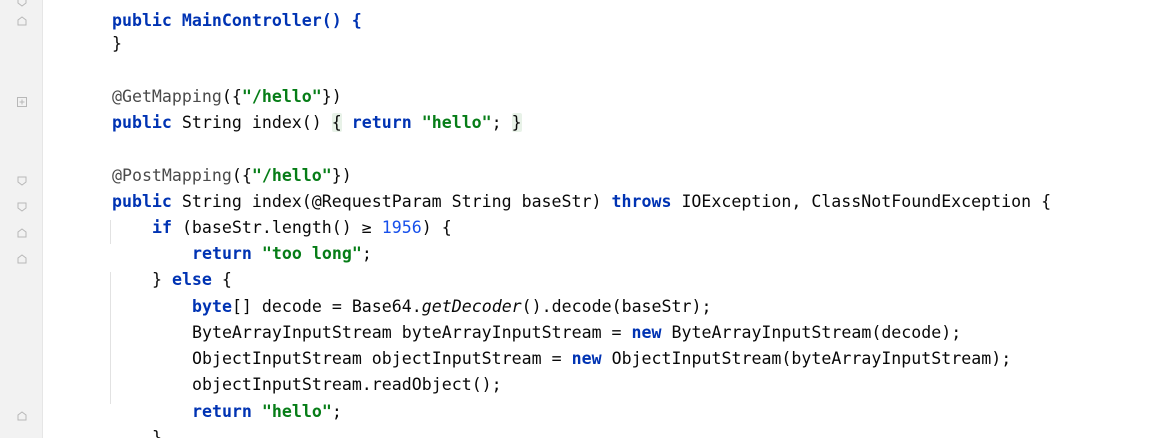 The height and width of the screenshot is (438, 1156). I want to click on gutter-border, so click(42, 219).